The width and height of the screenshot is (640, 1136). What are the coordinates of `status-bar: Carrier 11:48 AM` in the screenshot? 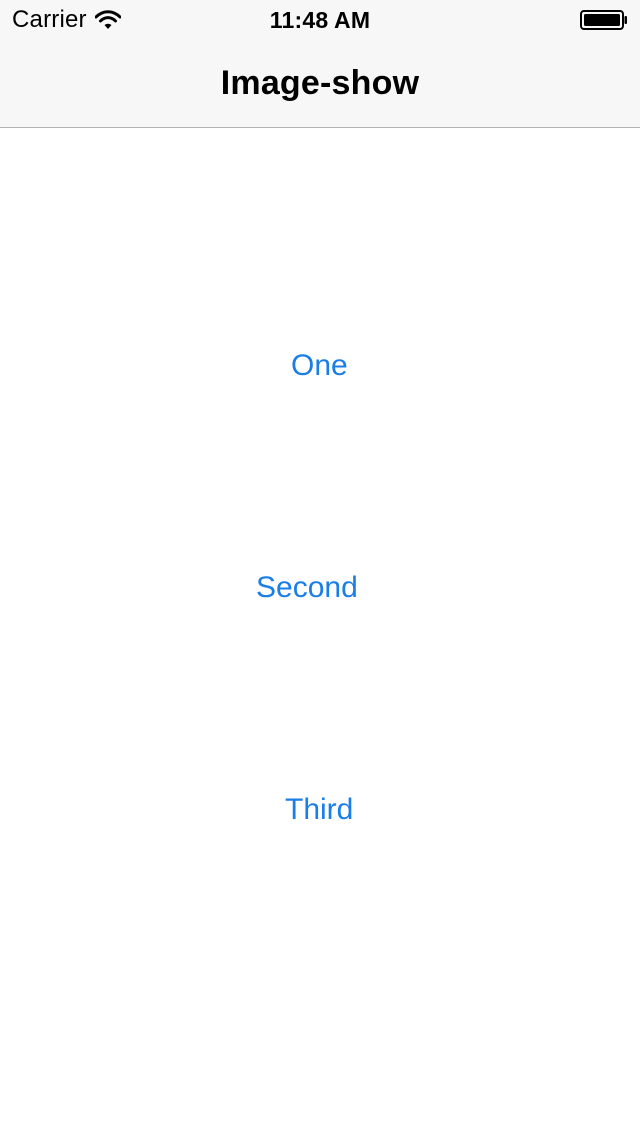 It's located at (320, 20).